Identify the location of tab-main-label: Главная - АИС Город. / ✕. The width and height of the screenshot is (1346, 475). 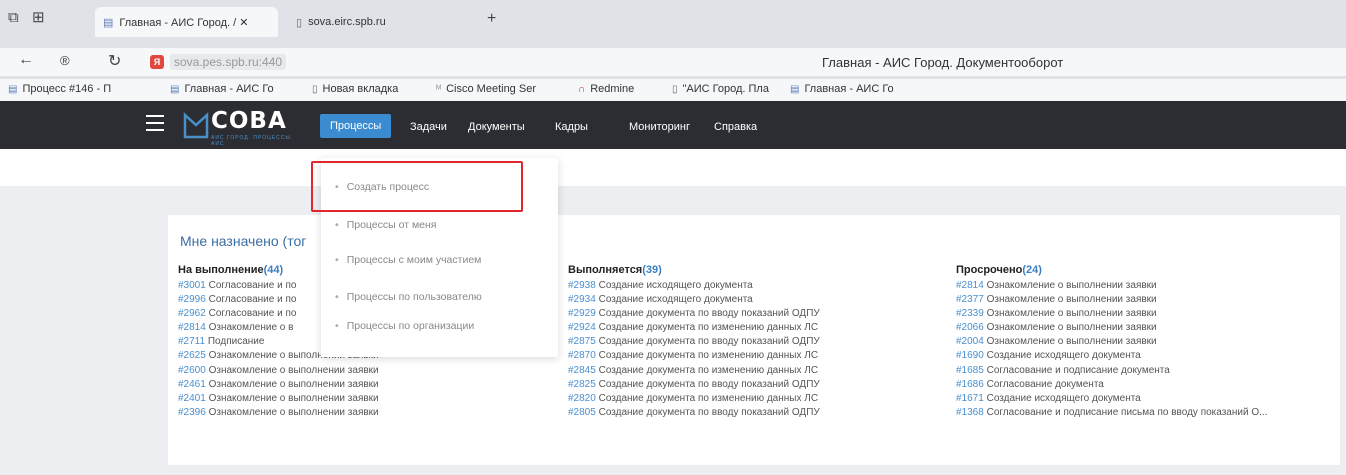
(184, 22).